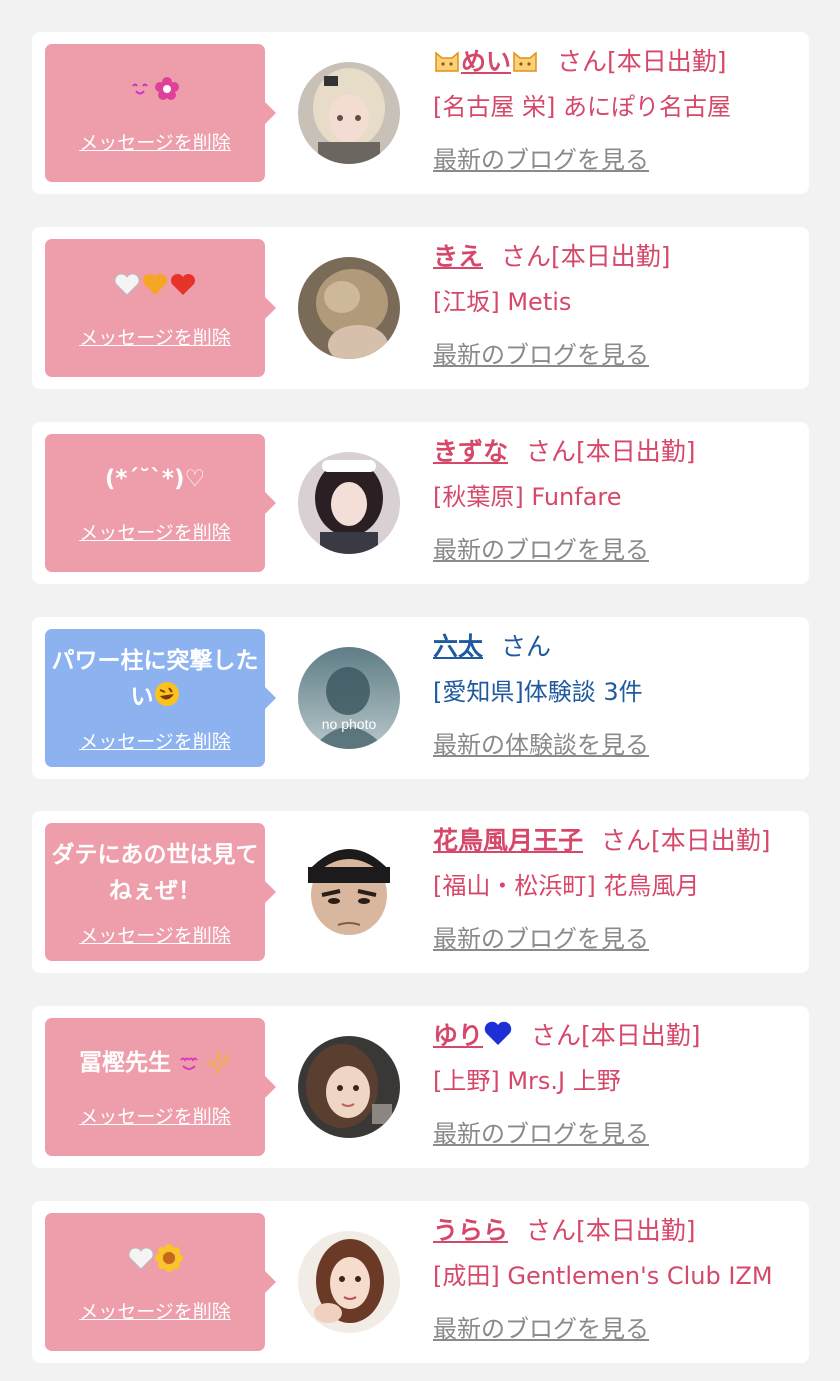 This screenshot has width=840, height=1381. What do you see at coordinates (183, 284) in the screenshot?
I see `red-heart-emoji-icon` at bounding box center [183, 284].